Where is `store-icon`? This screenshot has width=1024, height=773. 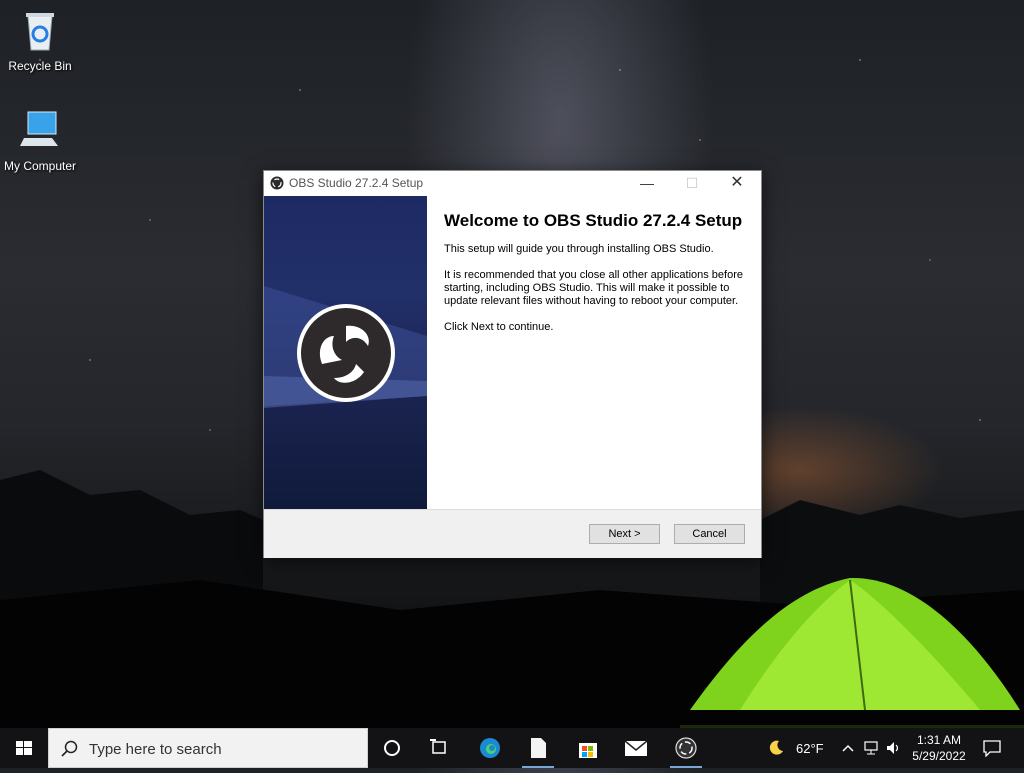 store-icon is located at coordinates (588, 750).